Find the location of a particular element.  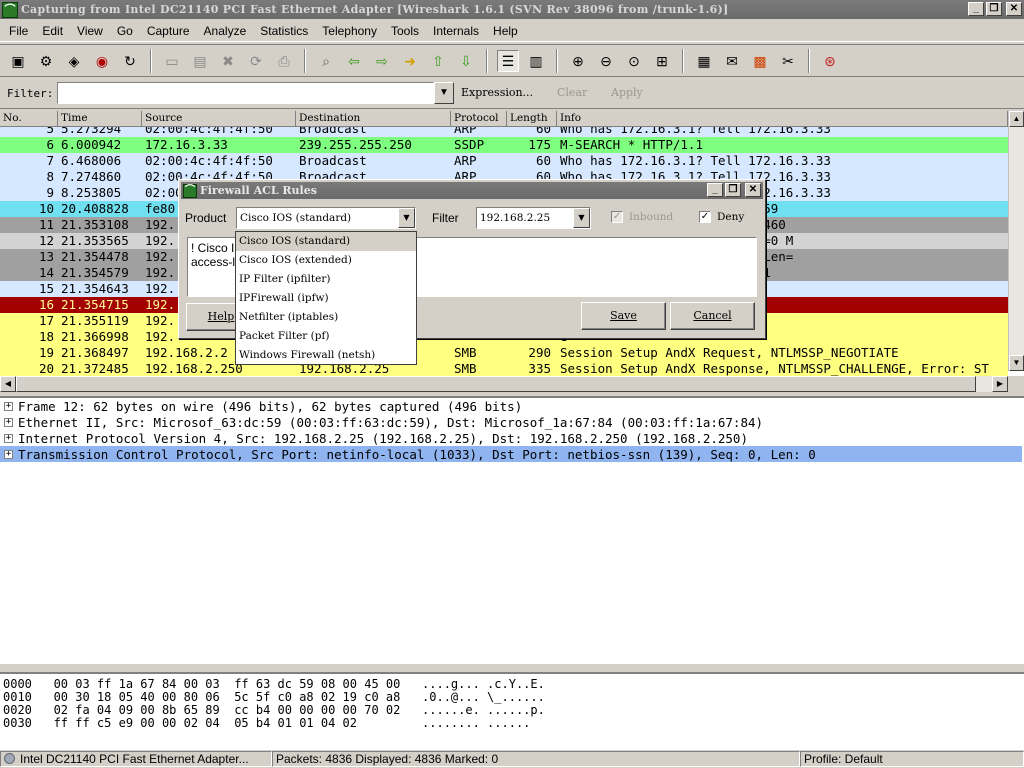

dialog-maximize-button: ❐ is located at coordinates (733, 190).